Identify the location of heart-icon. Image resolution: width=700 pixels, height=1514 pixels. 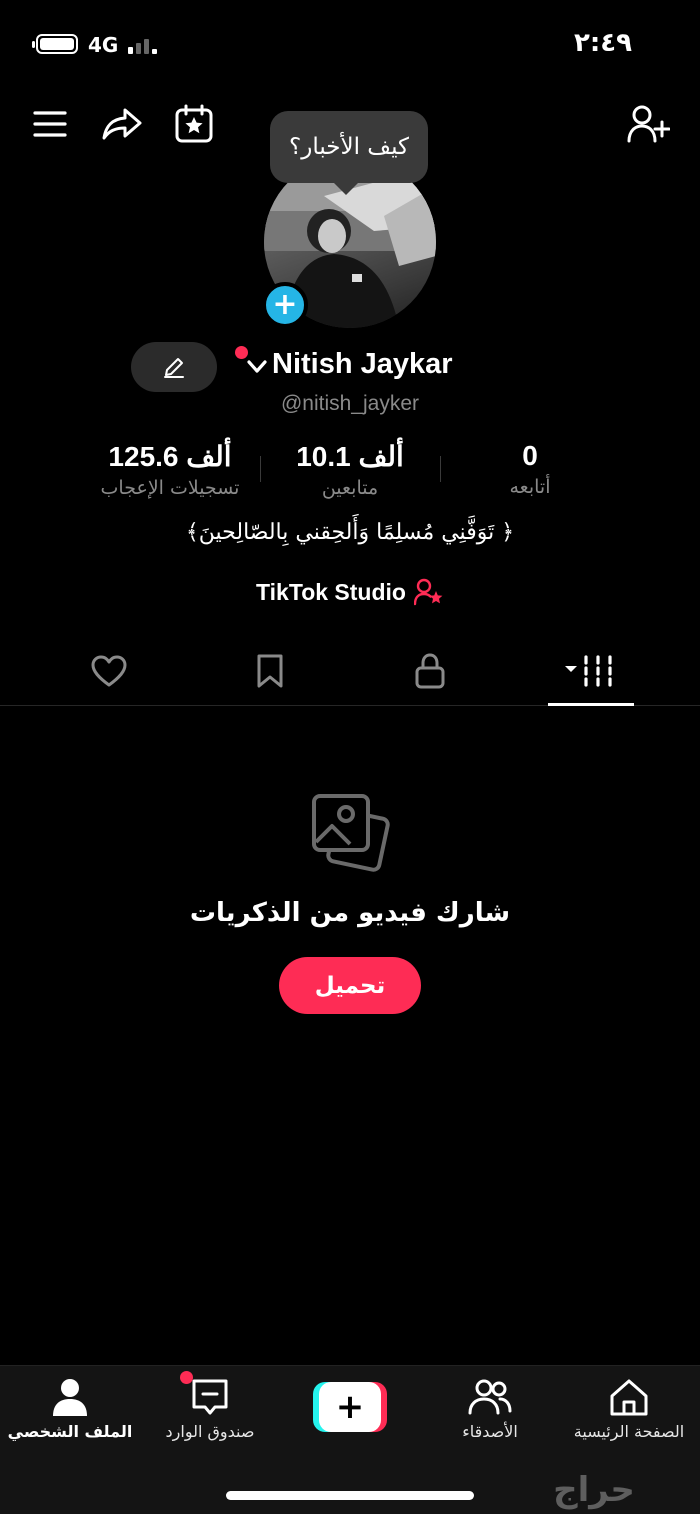
(109, 671).